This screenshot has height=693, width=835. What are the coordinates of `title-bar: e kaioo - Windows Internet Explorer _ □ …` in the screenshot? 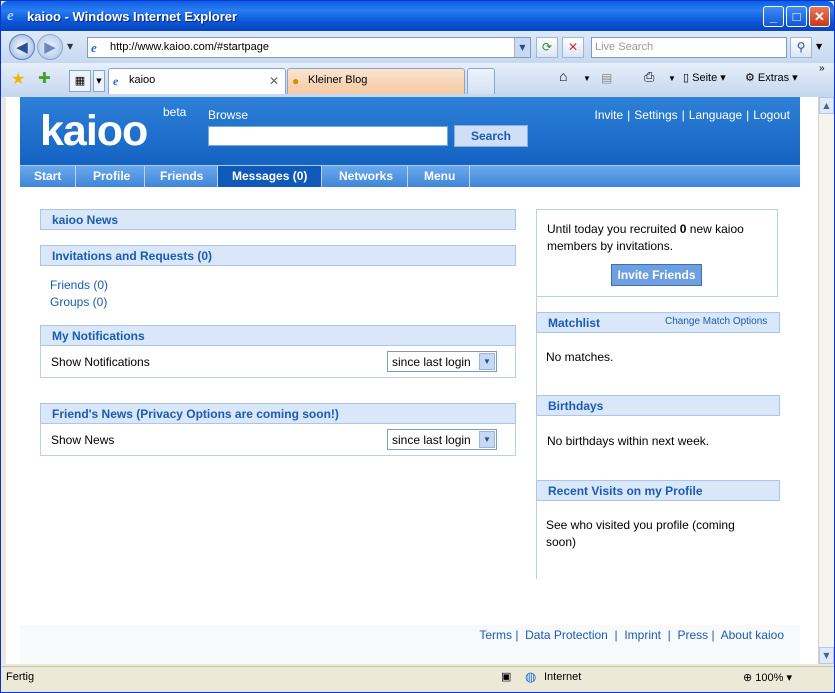 It's located at (417, 16).